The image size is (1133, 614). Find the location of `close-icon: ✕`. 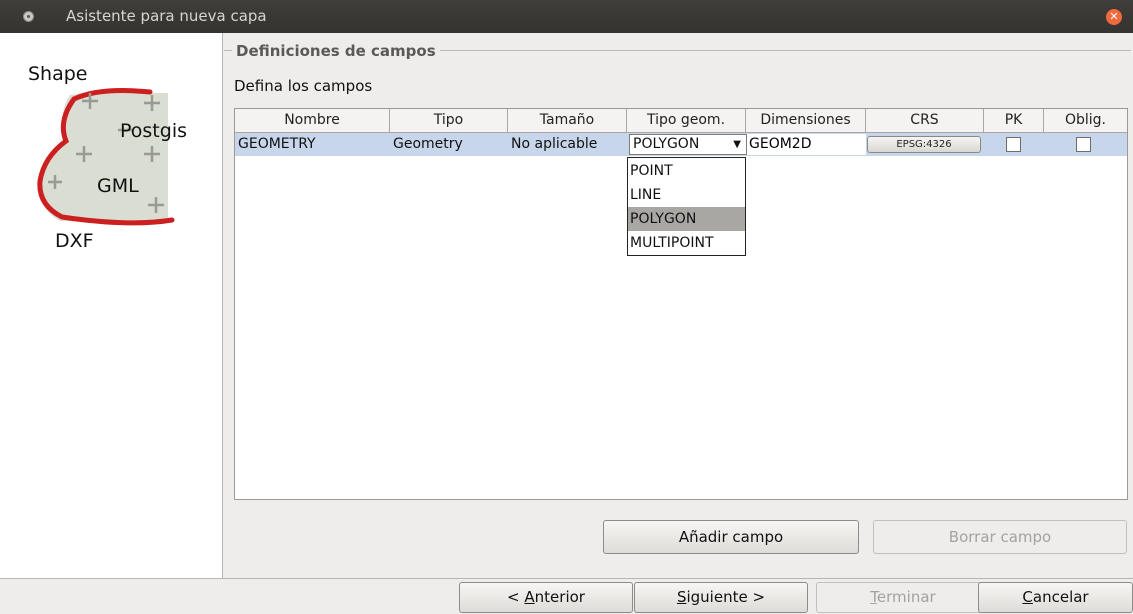

close-icon: ✕ is located at coordinates (1114, 17).